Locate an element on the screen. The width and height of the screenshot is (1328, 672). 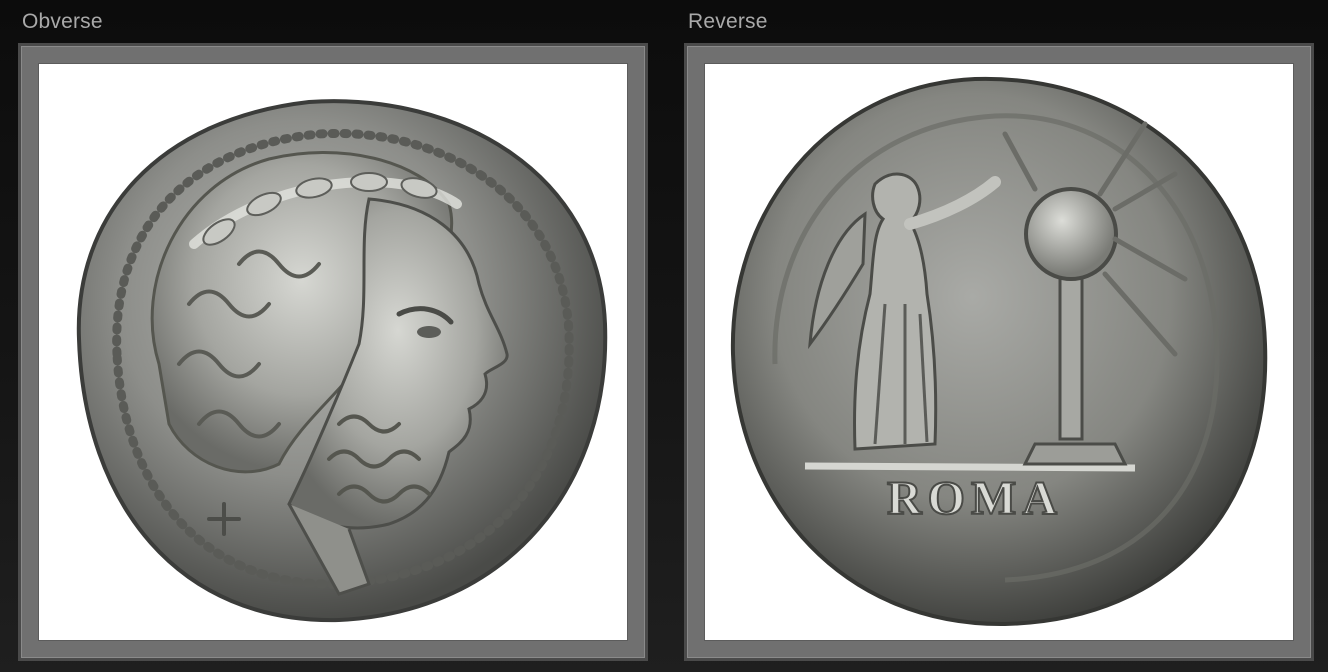
exergue-line is located at coordinates (970, 467).